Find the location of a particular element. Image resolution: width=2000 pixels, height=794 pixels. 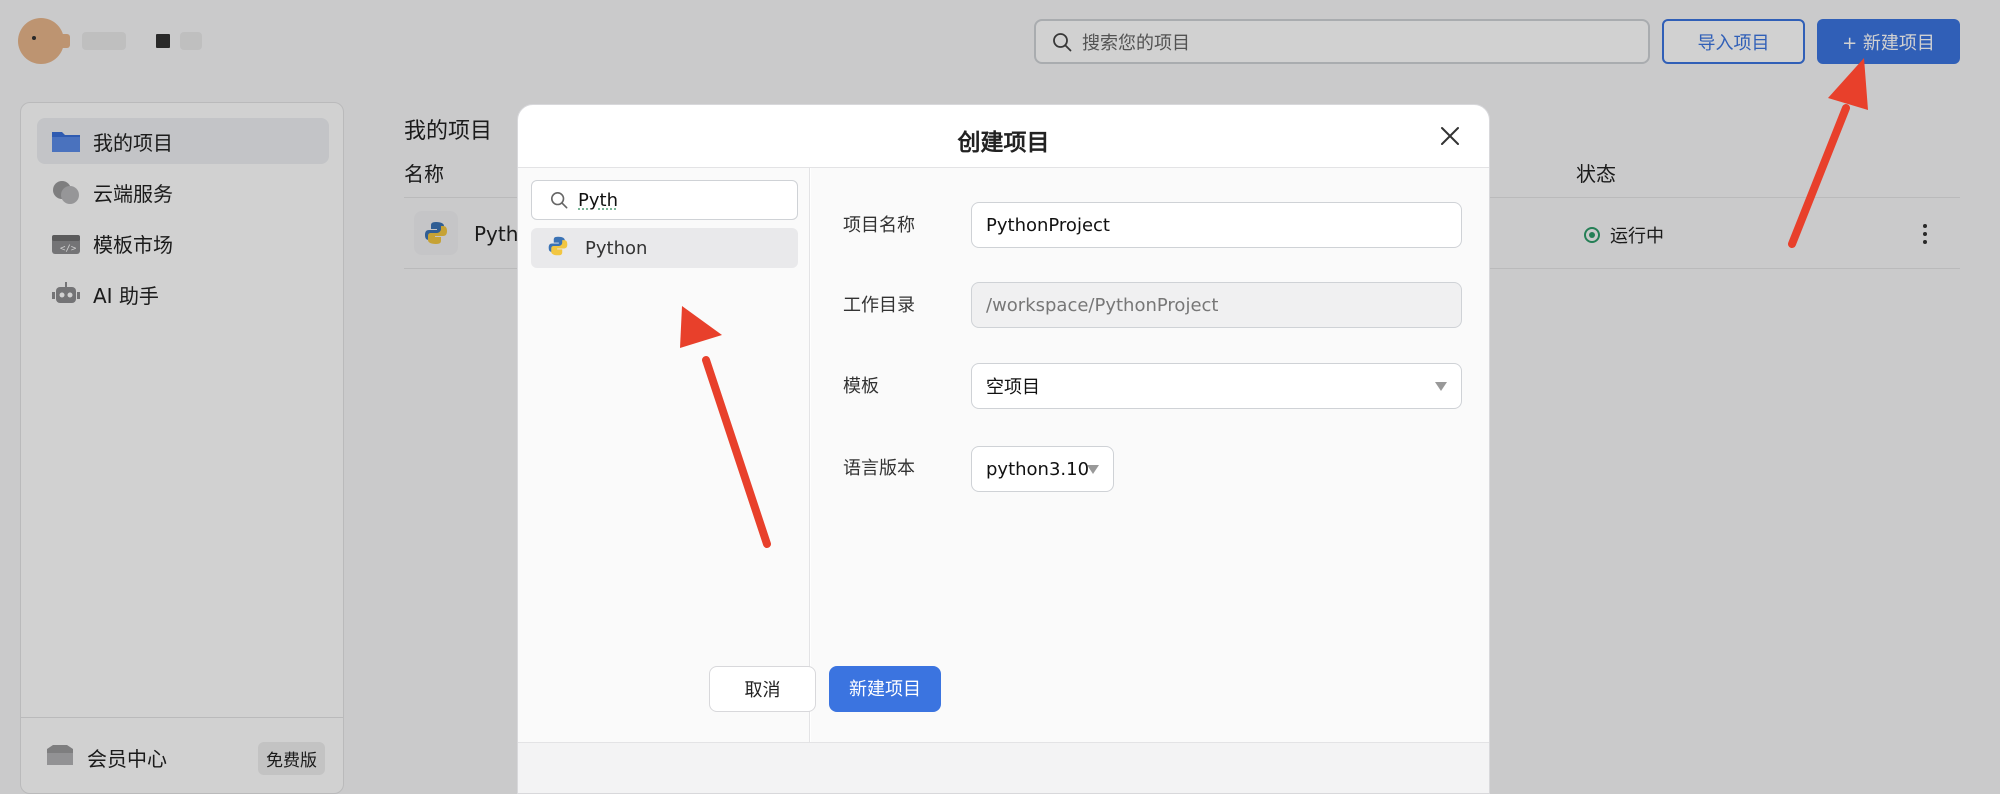

project-name-field: PythonProject is located at coordinates (1216, 225).